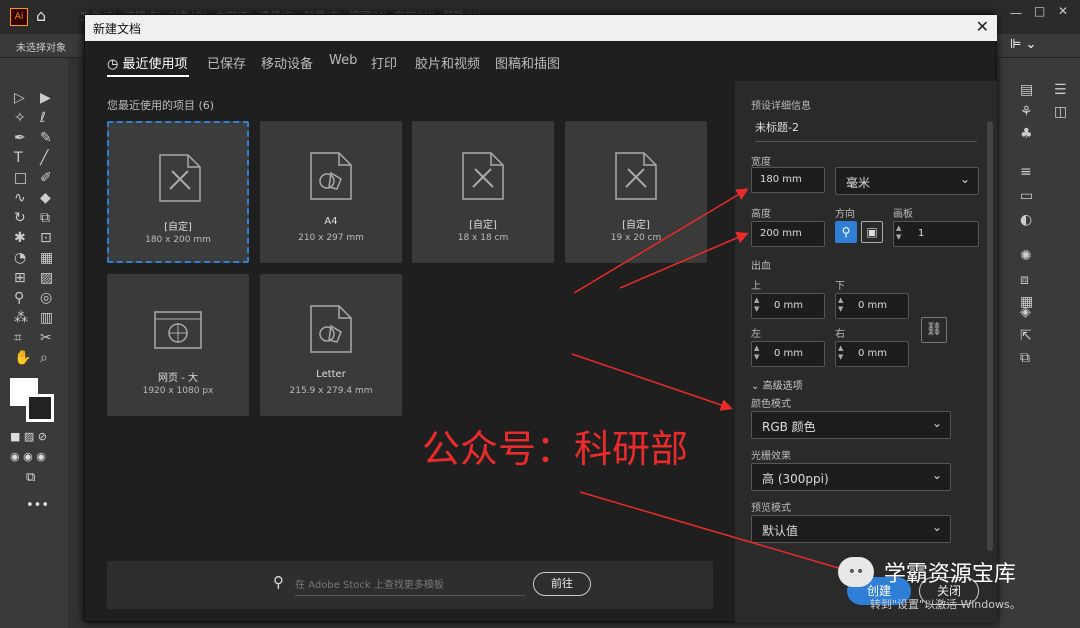  What do you see at coordinates (684, 260) in the screenshot?
I see `arrow-to-height` at bounding box center [684, 260].